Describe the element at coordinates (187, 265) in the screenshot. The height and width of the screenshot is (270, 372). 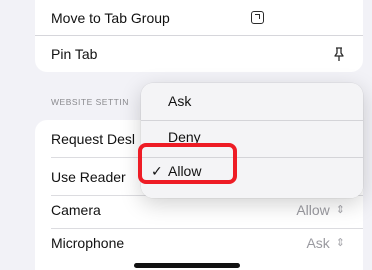
I see `home-indicator` at that location.